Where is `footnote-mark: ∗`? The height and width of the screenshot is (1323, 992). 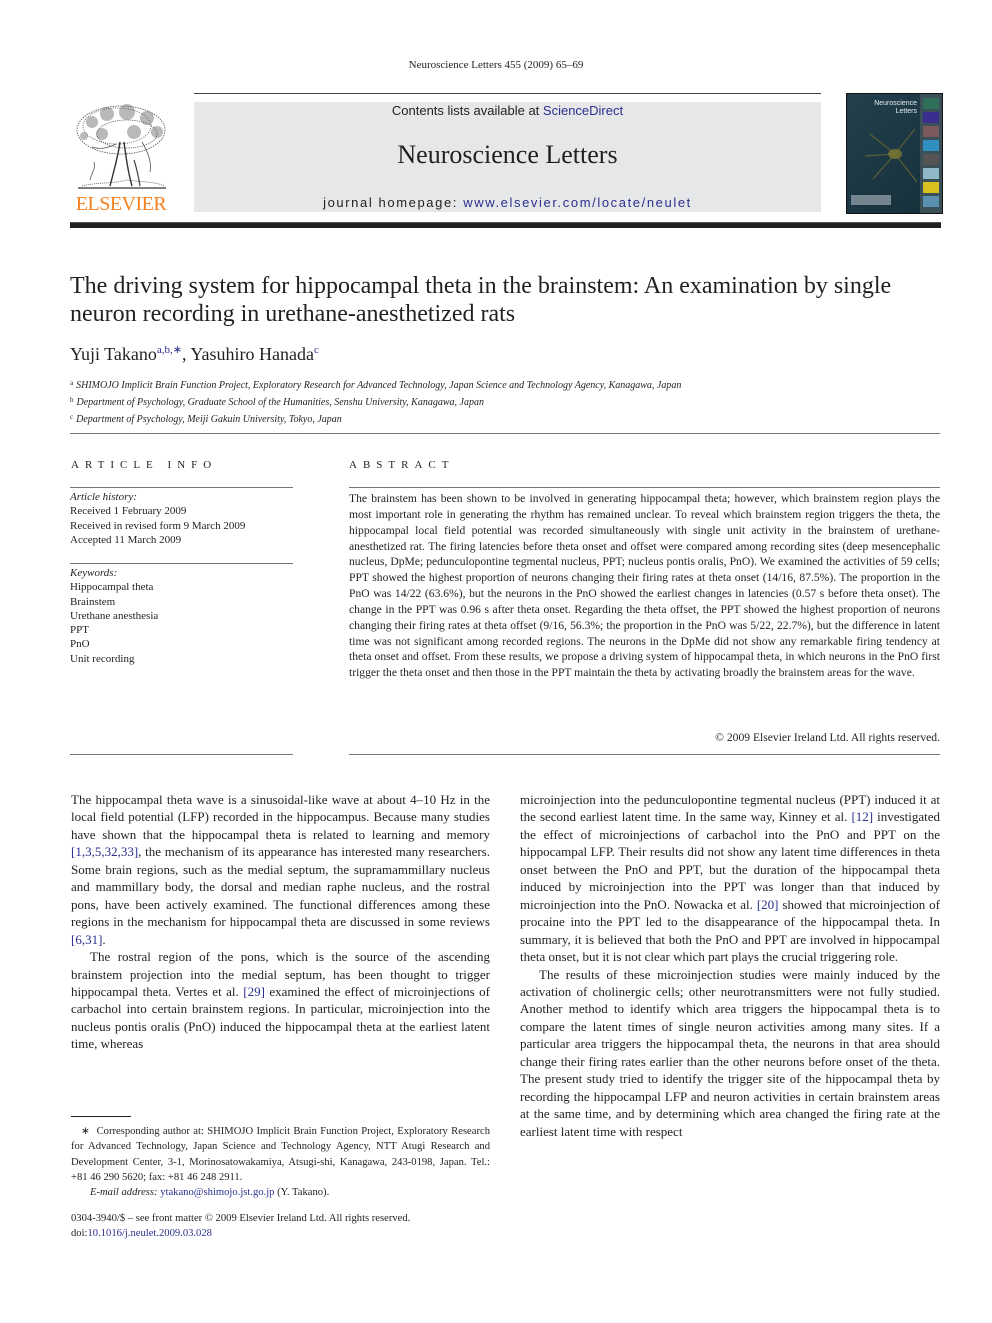 footnote-mark: ∗ is located at coordinates (85, 1131).